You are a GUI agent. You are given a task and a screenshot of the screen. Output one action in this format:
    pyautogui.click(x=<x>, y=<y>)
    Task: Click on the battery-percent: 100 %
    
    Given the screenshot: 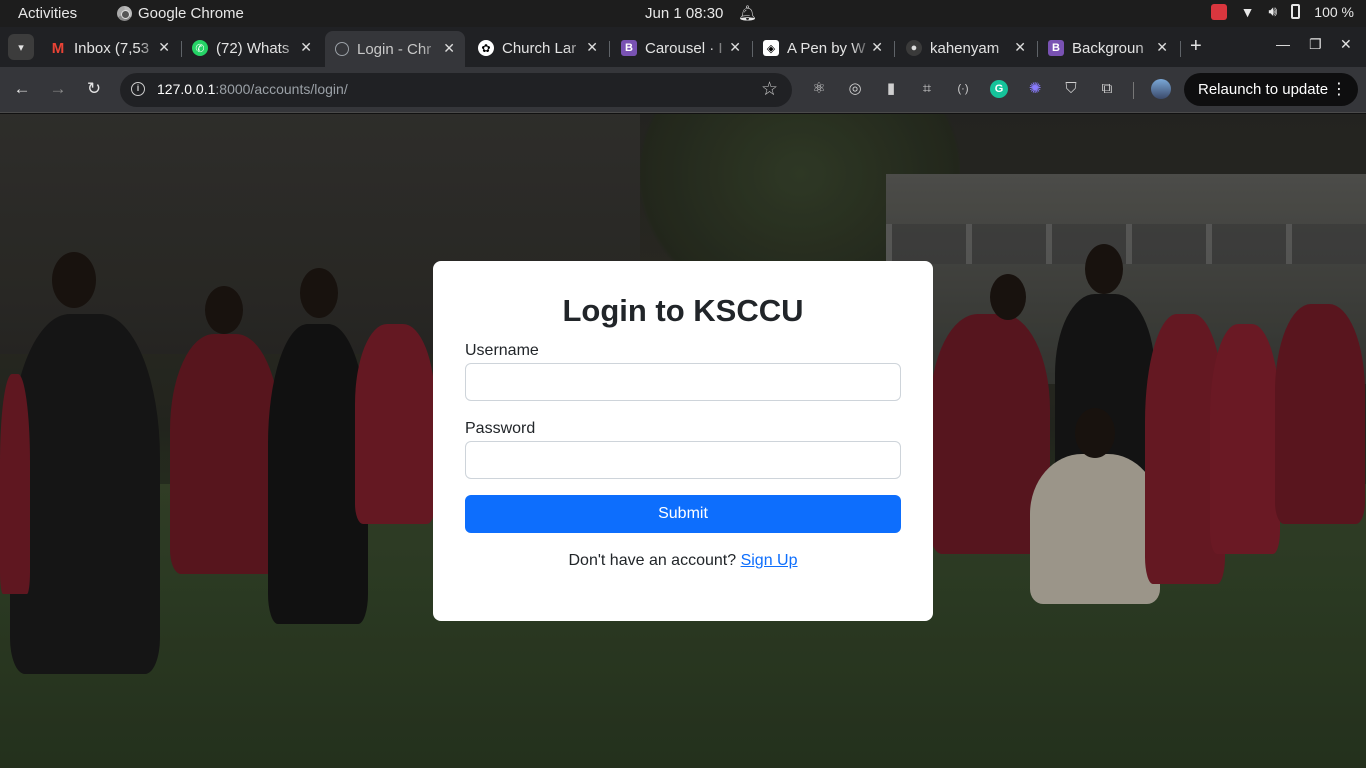 What is the action you would take?
    pyautogui.click(x=1334, y=11)
    